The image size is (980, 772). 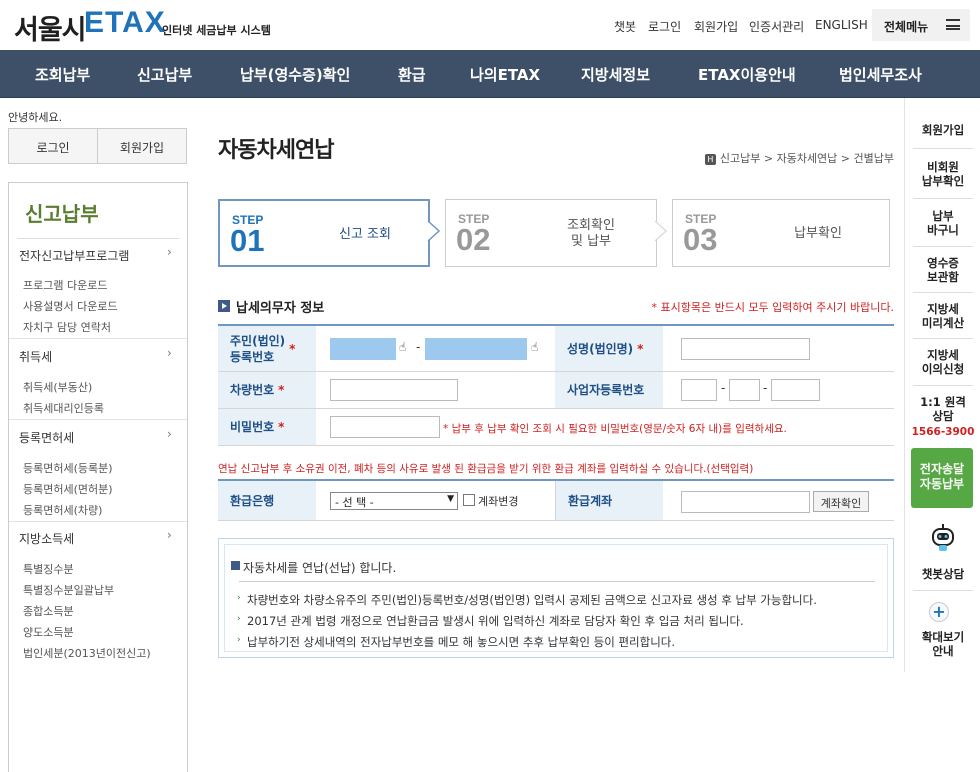 What do you see at coordinates (65, 285) in the screenshot?
I see `sidebar-item-program-download: 프로그램 다운로드` at bounding box center [65, 285].